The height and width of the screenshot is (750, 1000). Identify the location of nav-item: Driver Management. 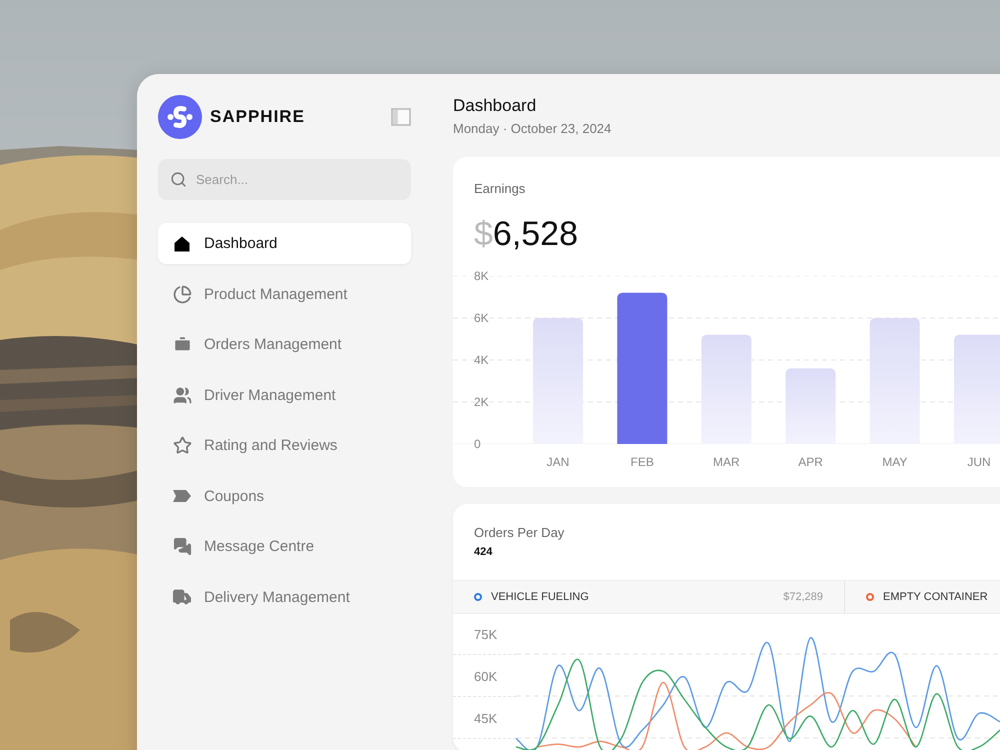
(284, 395).